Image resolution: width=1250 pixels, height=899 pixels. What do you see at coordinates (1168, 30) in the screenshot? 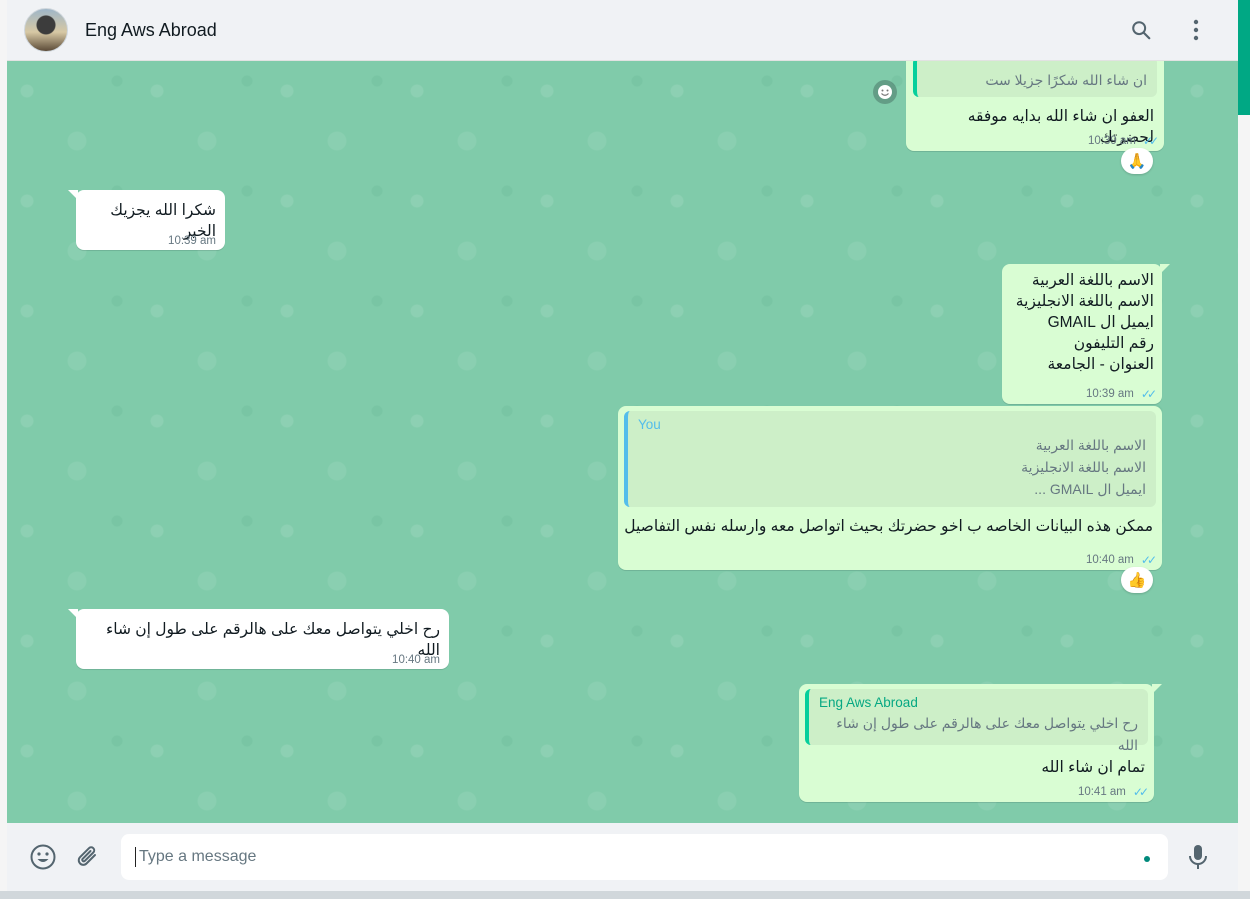
I see `header-actions` at bounding box center [1168, 30].